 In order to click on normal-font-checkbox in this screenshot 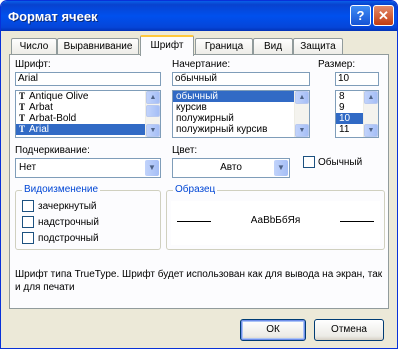, I will do `click(309, 162)`.